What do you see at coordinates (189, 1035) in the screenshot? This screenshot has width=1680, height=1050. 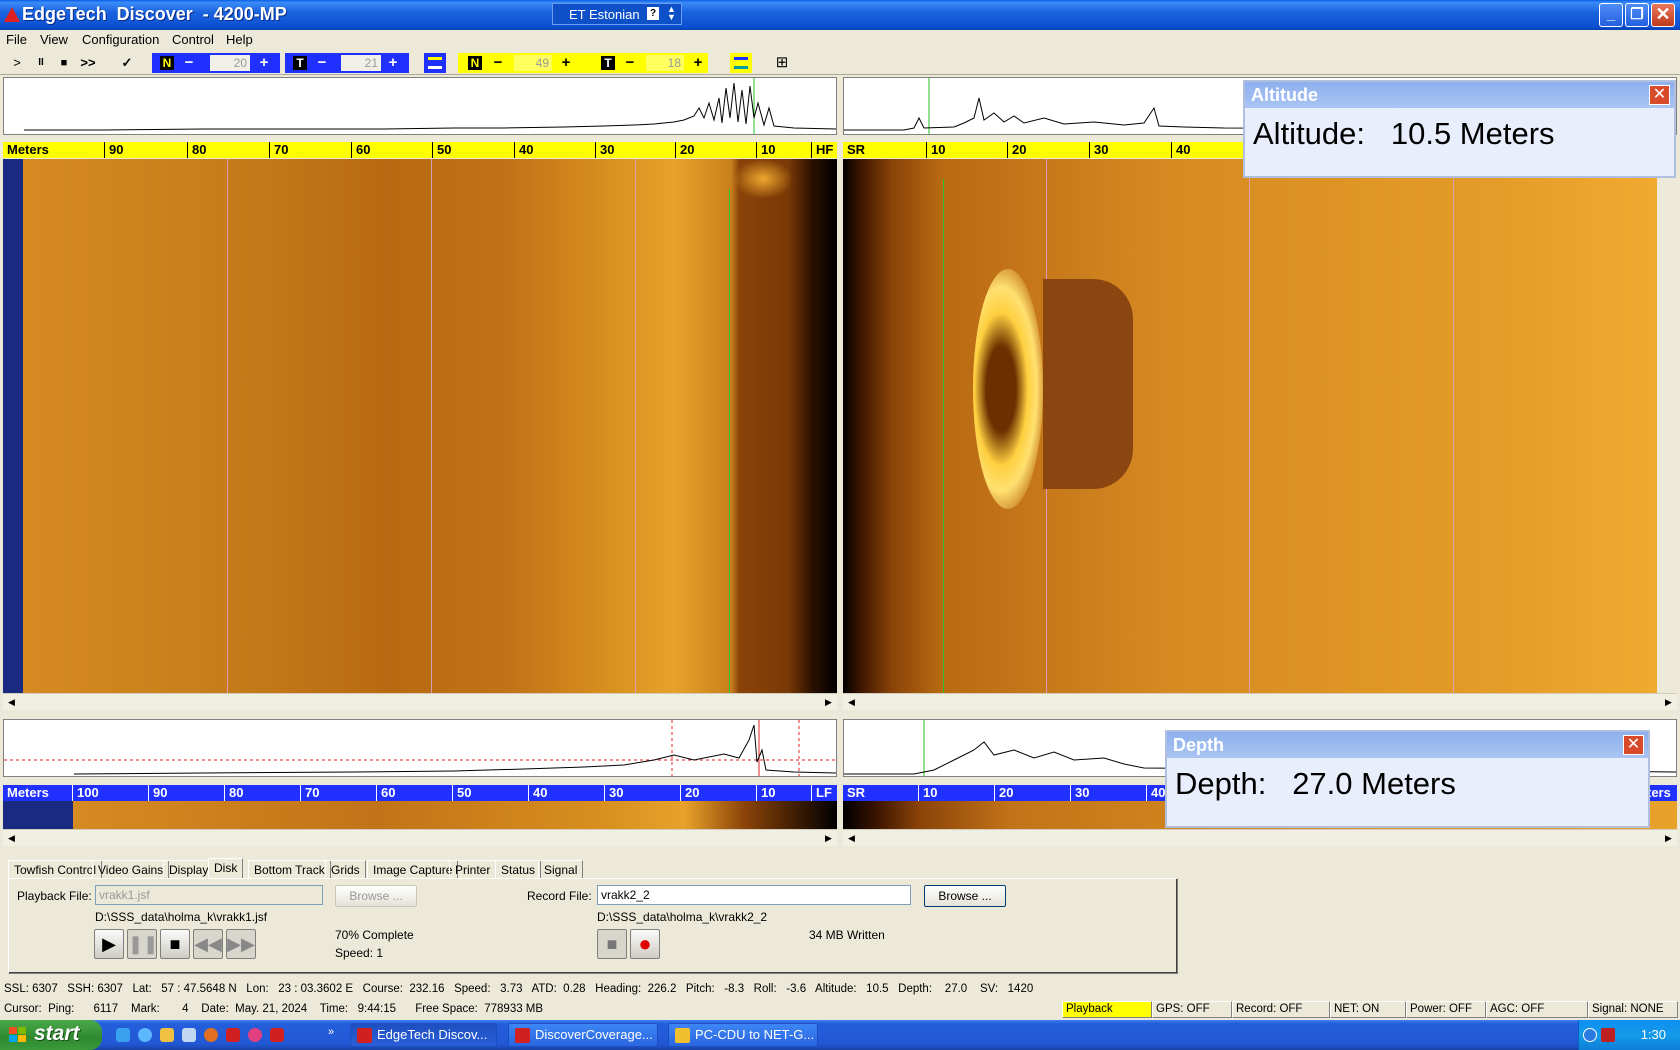 I see `desktop-icon` at bounding box center [189, 1035].